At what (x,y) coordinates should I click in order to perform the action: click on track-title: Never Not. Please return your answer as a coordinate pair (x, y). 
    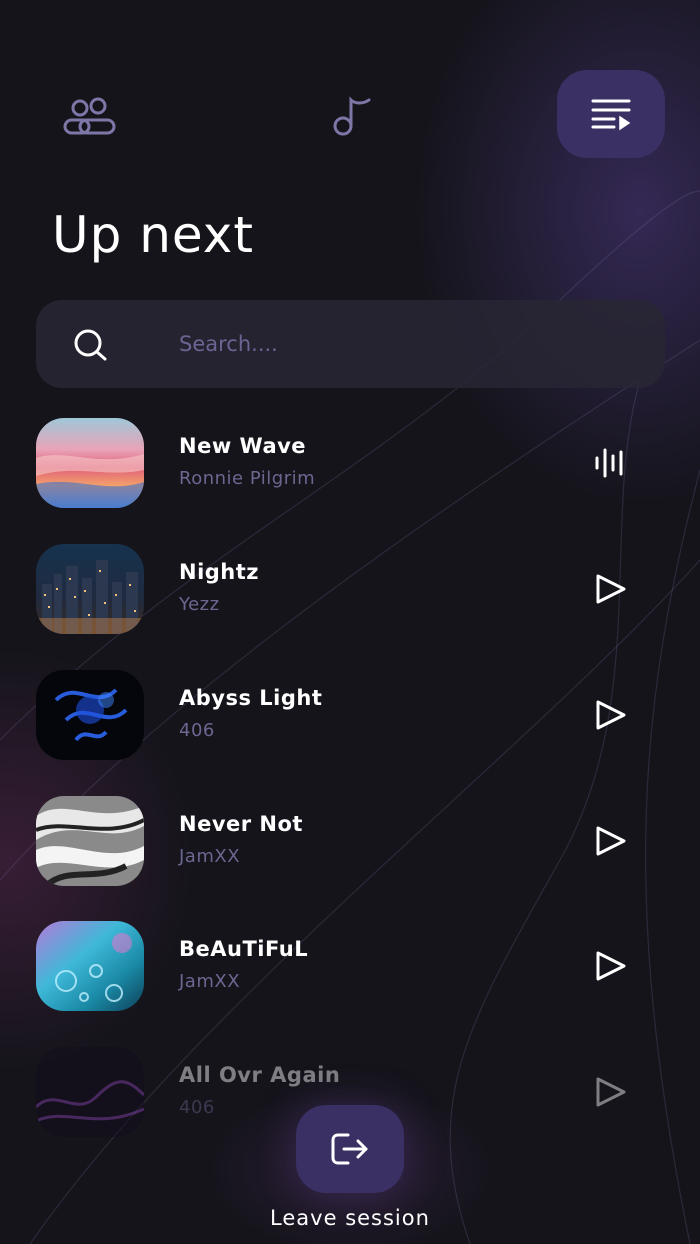
    Looking at the image, I should click on (241, 824).